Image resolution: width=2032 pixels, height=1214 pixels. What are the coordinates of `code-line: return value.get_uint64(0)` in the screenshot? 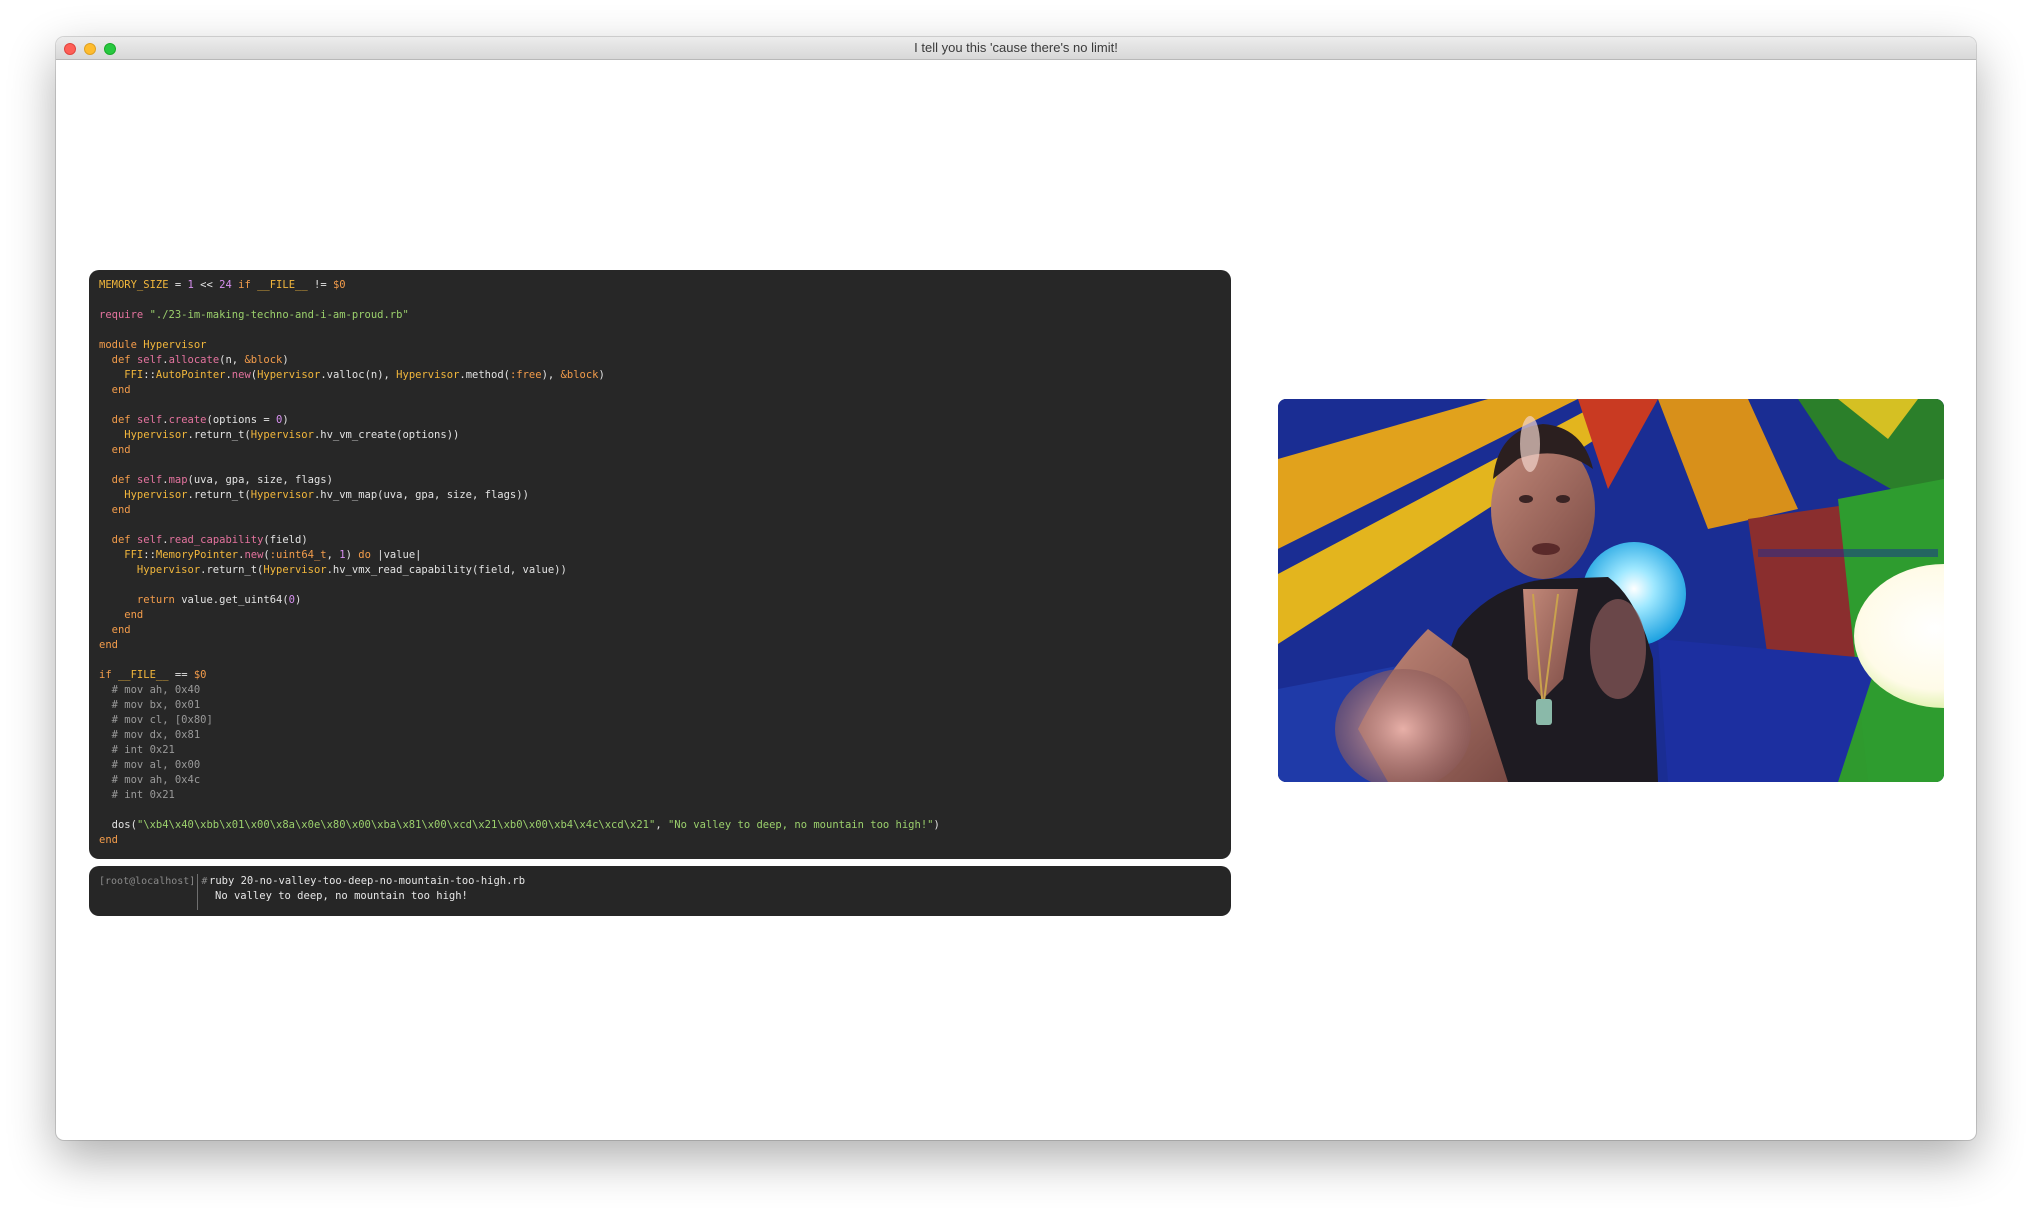 It's located at (660, 600).